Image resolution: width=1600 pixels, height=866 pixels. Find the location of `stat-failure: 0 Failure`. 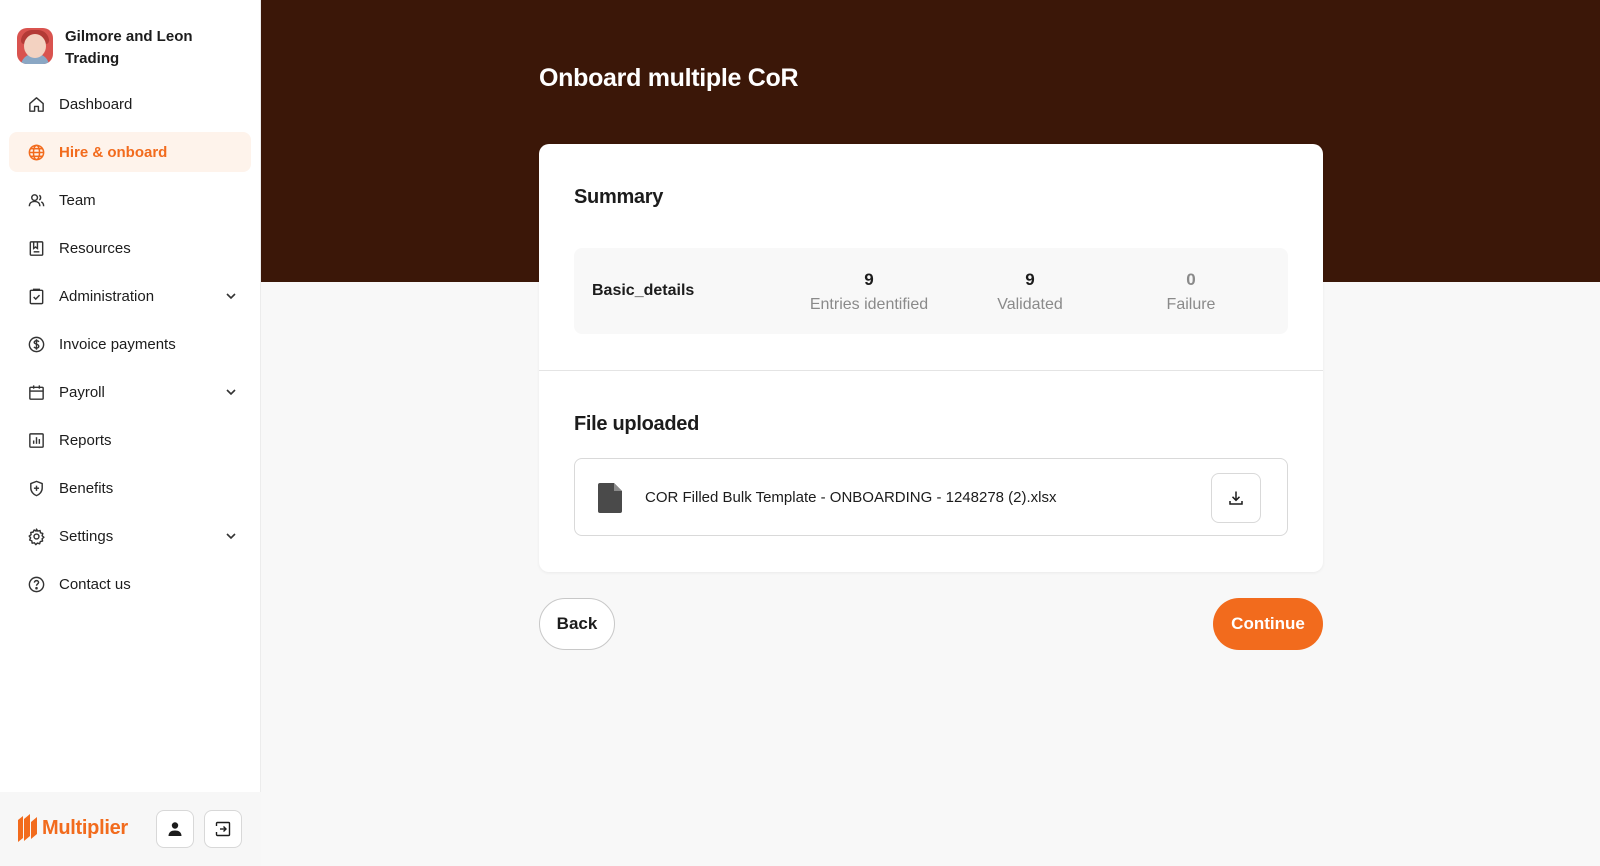

stat-failure: 0 Failure is located at coordinates (1191, 292).